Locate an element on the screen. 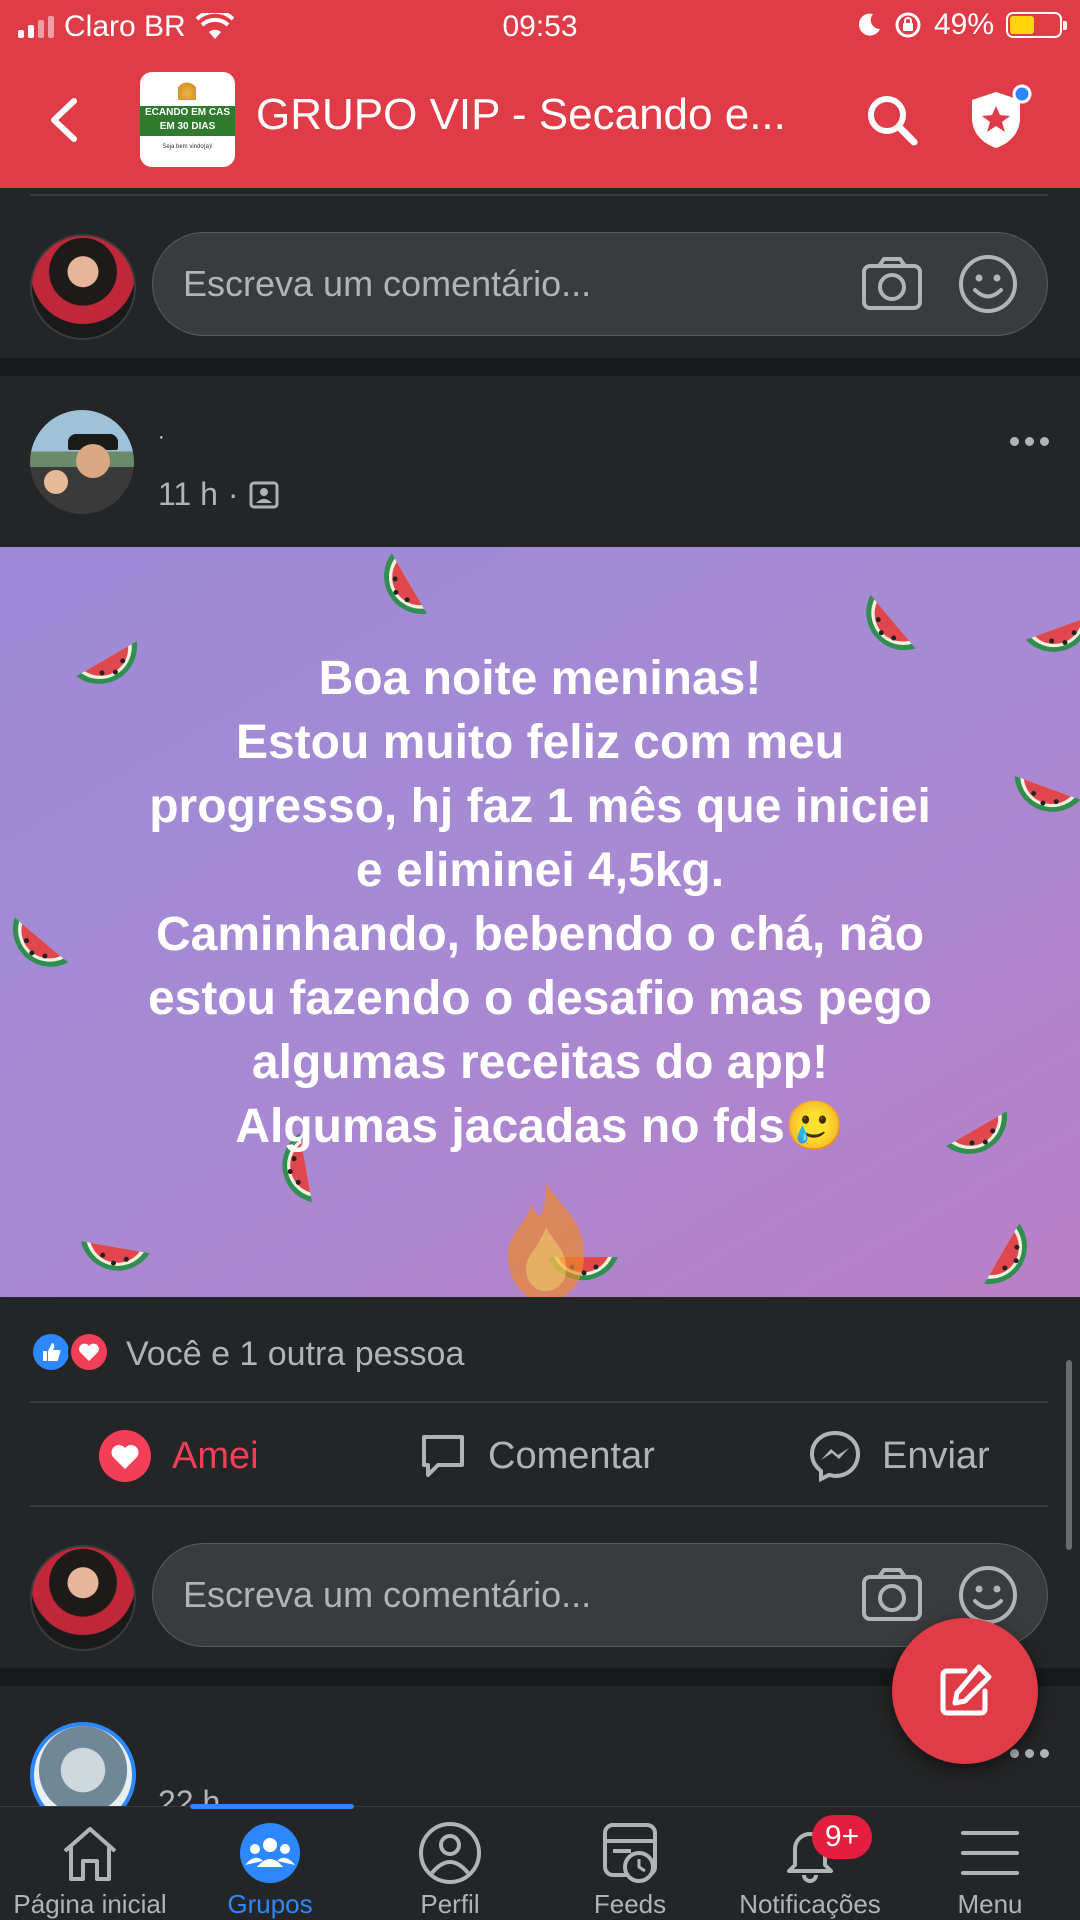 Image resolution: width=1080 pixels, height=1920 pixels. groups-icon is located at coordinates (270, 1853).